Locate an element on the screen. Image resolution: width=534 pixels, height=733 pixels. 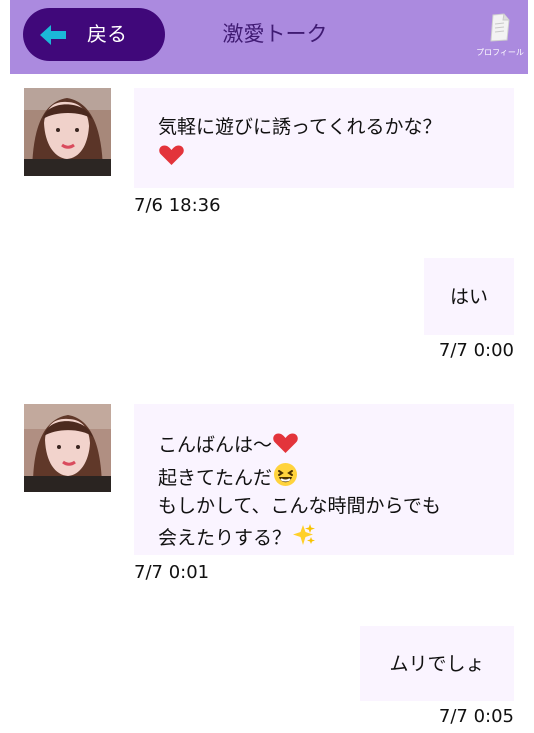
message-line: 起きてたんだ is located at coordinates (215, 478).